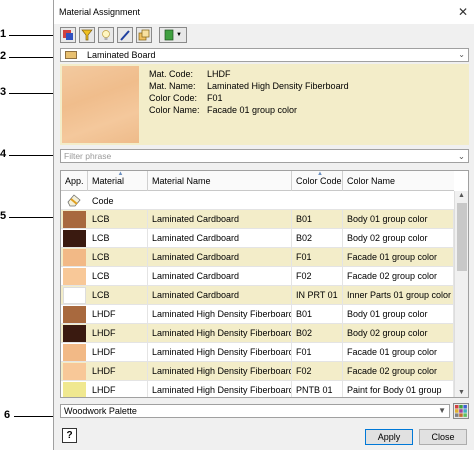 The image size is (474, 450). Describe the element at coordinates (257, 200) in the screenshot. I see `eraser-row` at that location.